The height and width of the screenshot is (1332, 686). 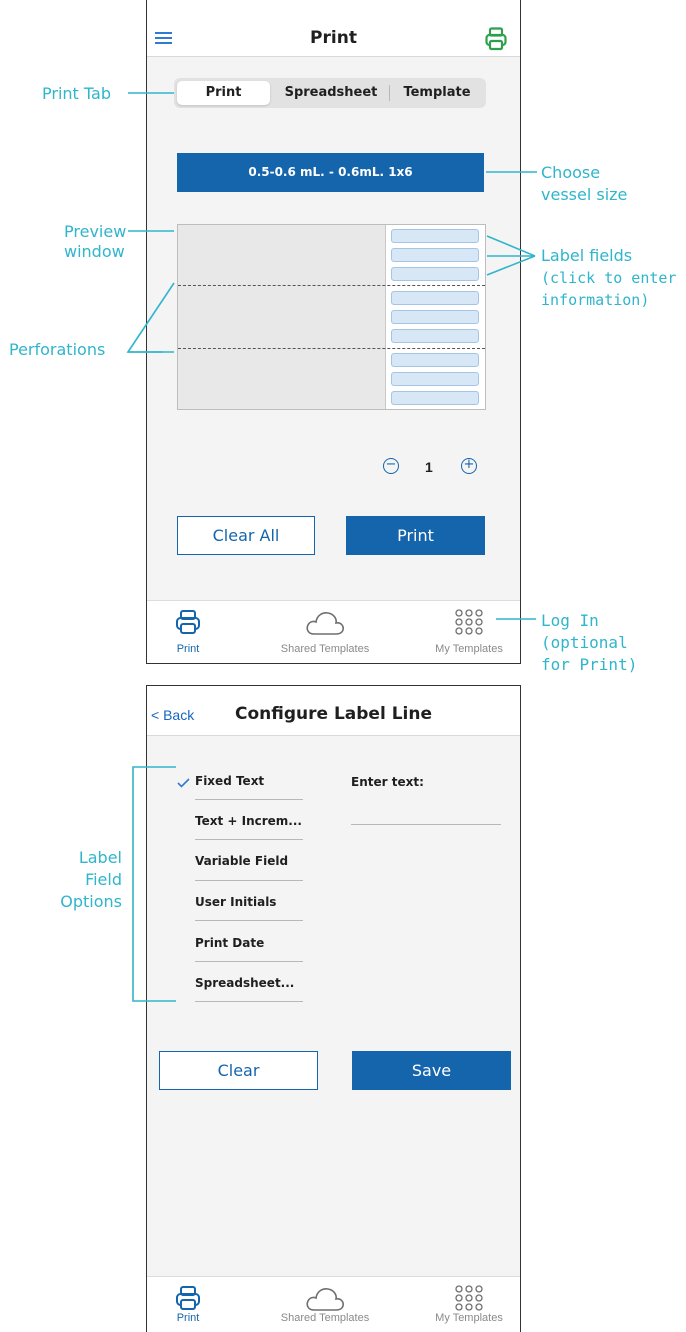 I want to click on annotation-login-line3: for Print), so click(x=589, y=664).